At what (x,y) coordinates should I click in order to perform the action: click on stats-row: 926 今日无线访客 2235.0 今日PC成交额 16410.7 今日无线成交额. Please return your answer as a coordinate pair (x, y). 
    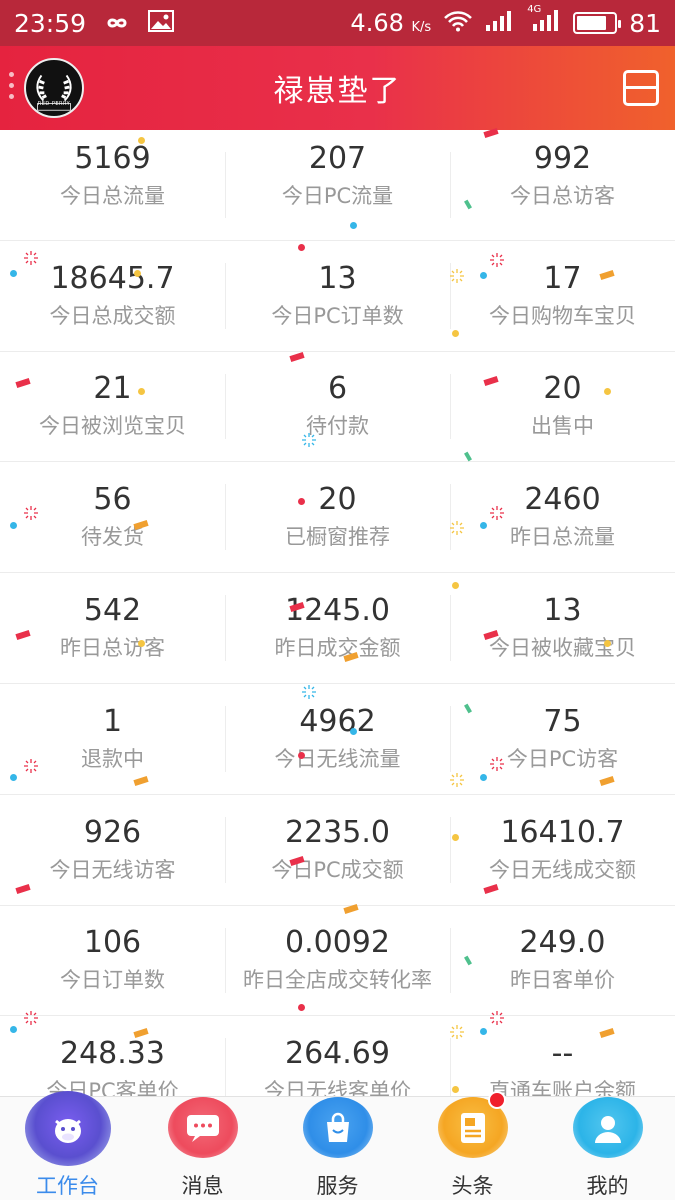
    Looking at the image, I should click on (337, 850).